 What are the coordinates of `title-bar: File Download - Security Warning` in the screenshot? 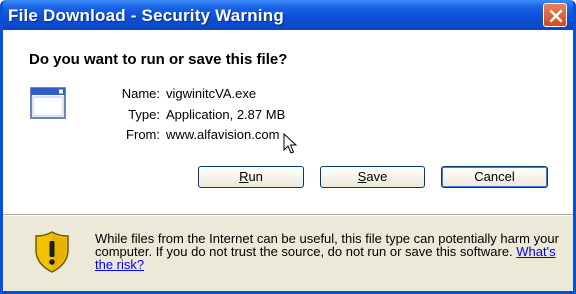 It's located at (288, 15).